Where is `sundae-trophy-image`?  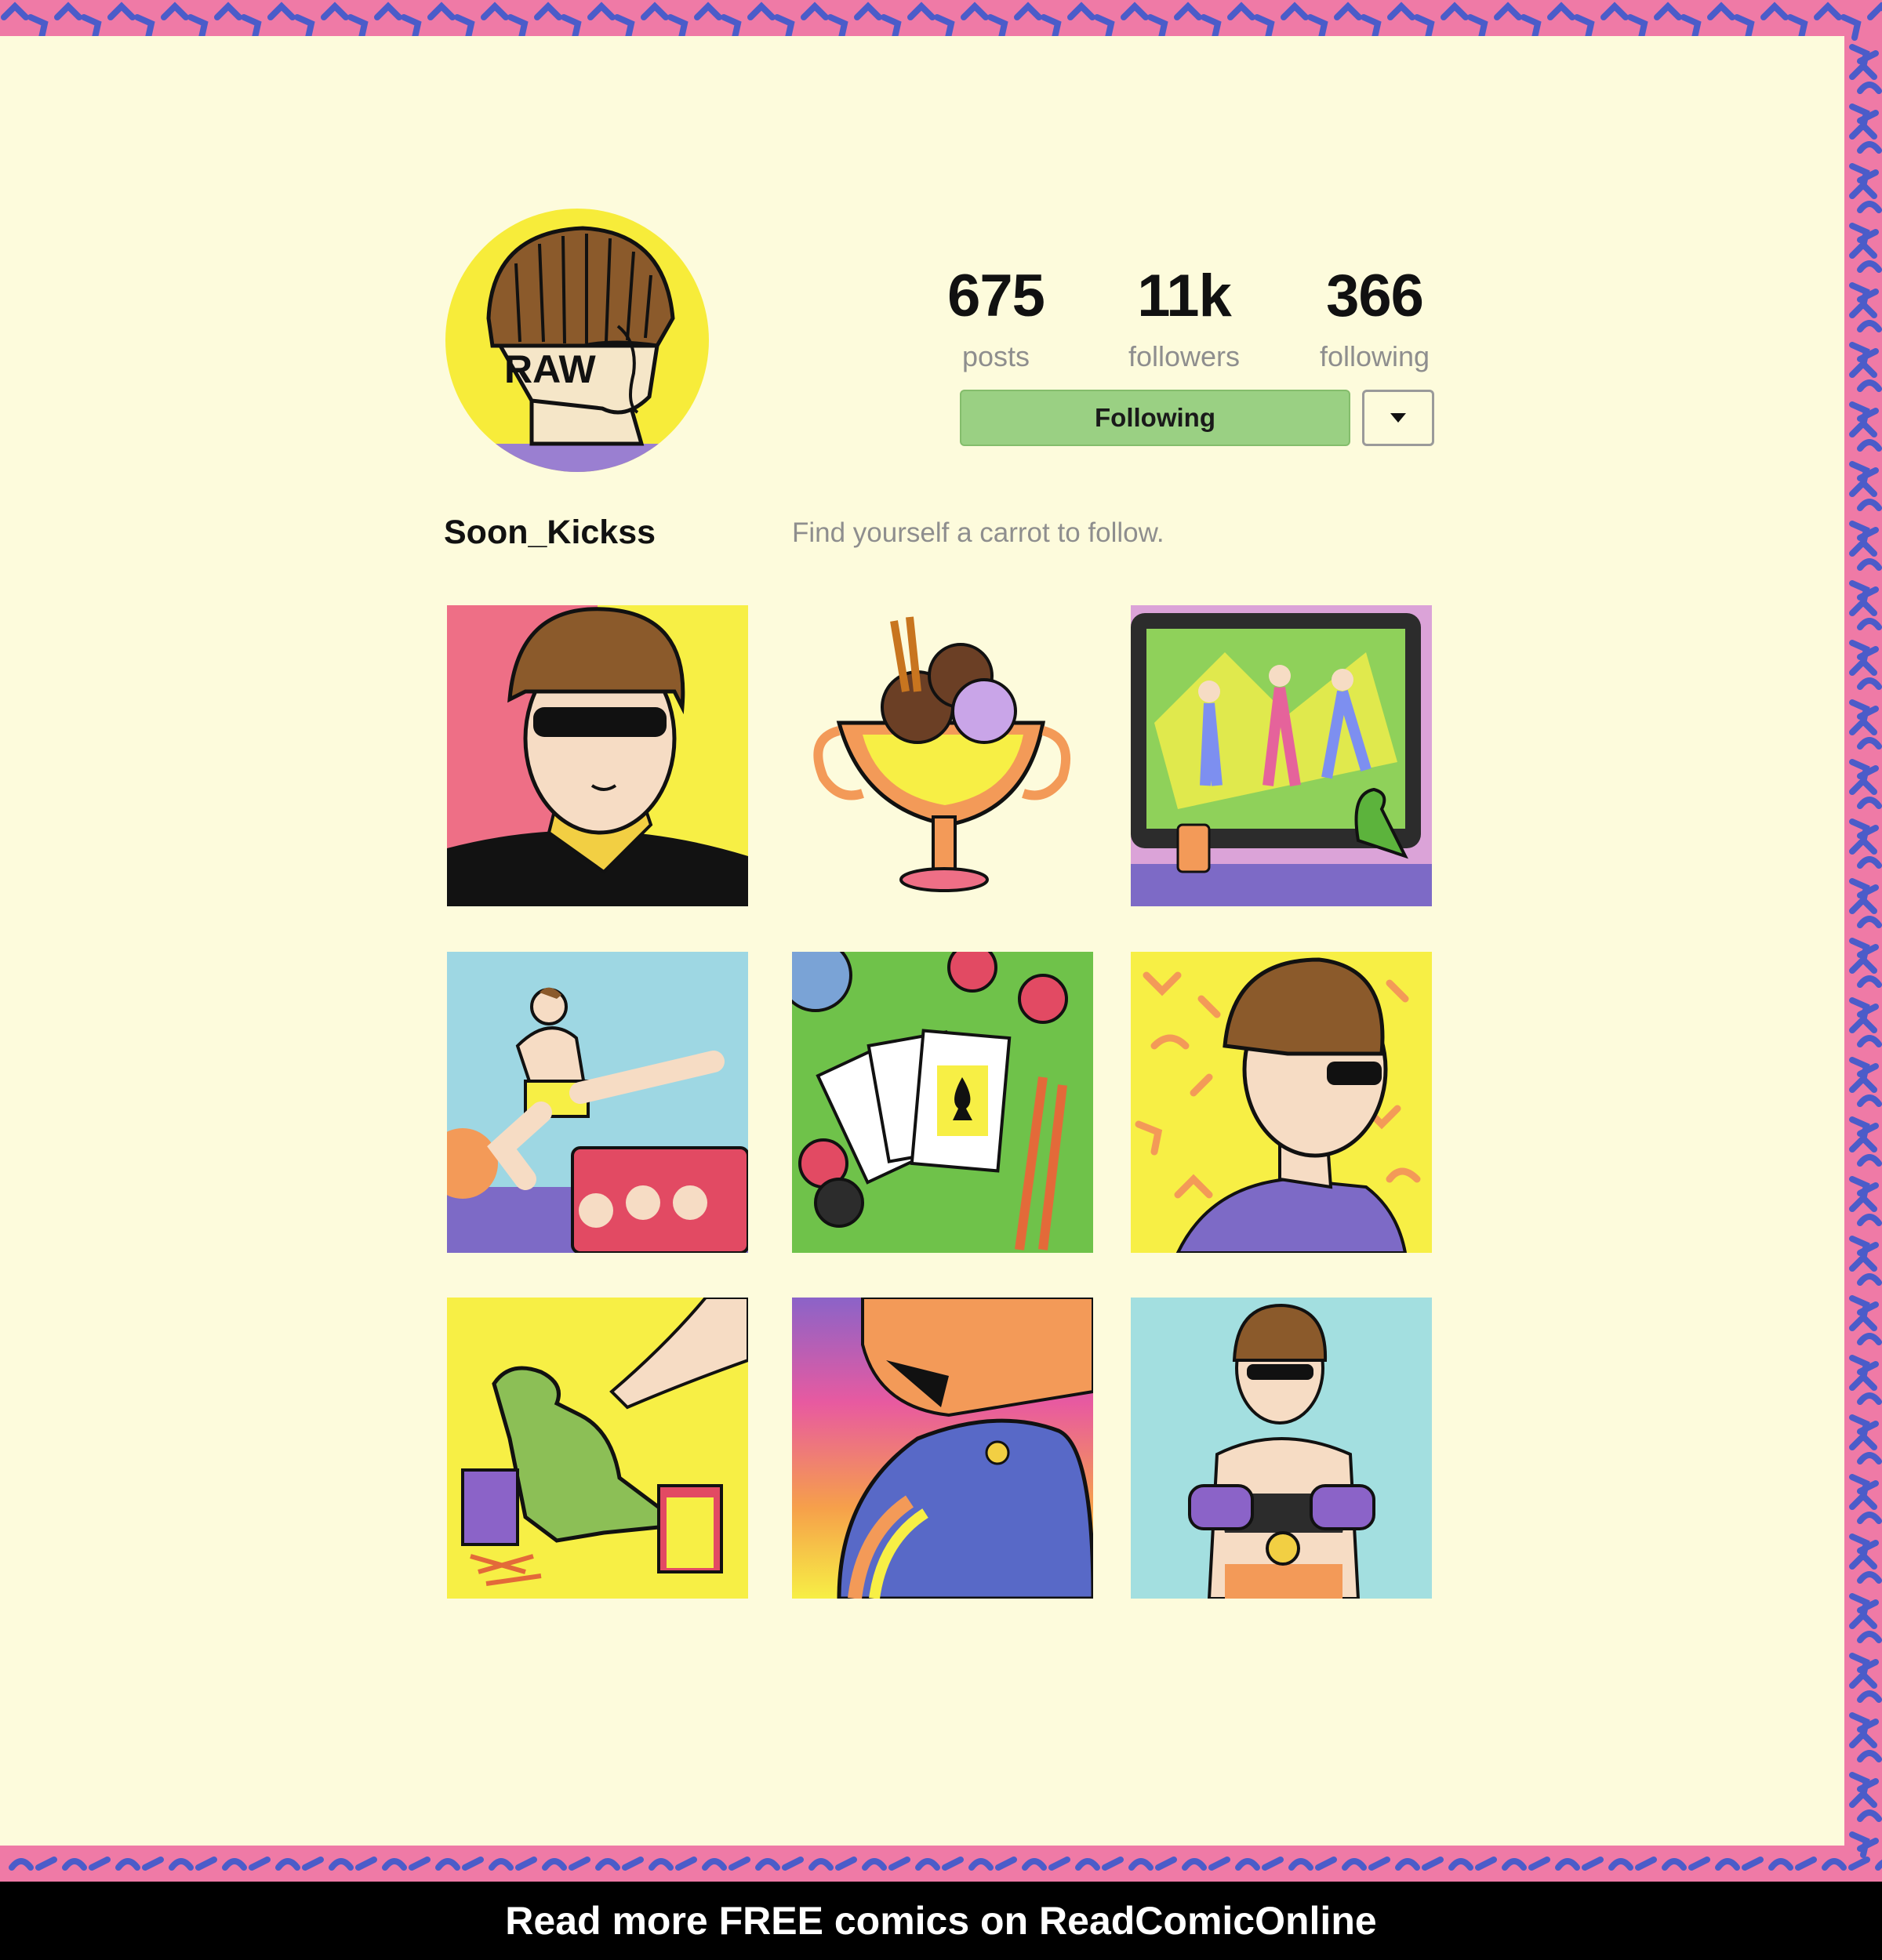 sundae-trophy-image is located at coordinates (942, 755).